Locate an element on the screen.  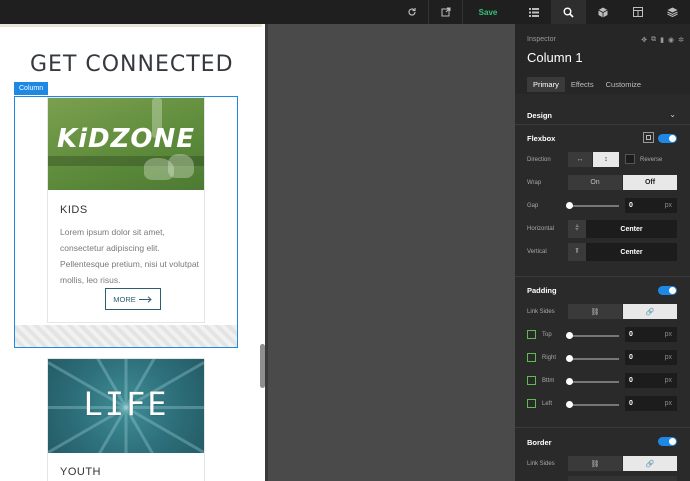
reverse-label: Reverse is located at coordinates (651, 160).